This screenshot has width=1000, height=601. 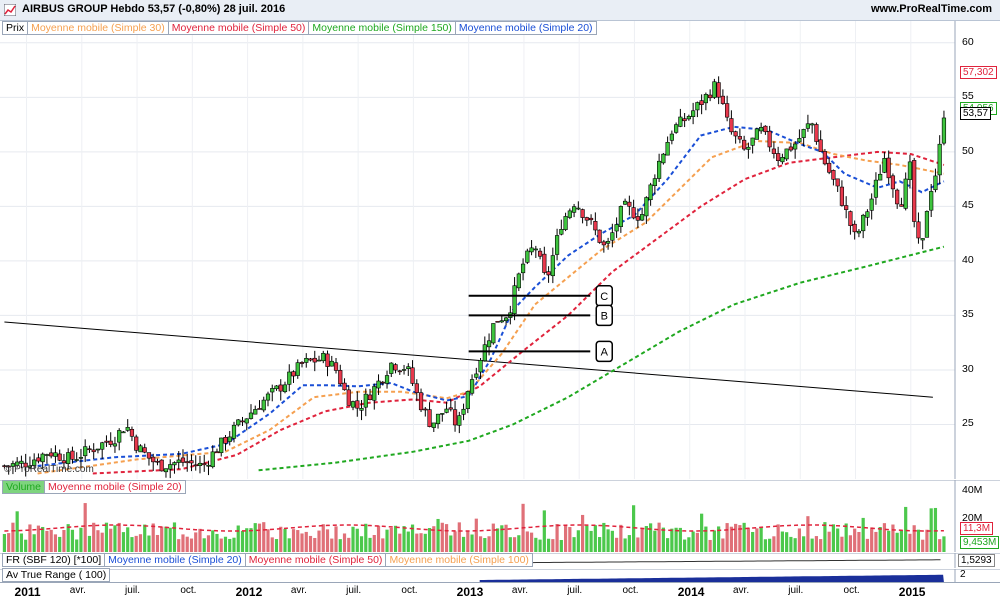 I want to click on y-tick-label: 30, so click(x=968, y=368).